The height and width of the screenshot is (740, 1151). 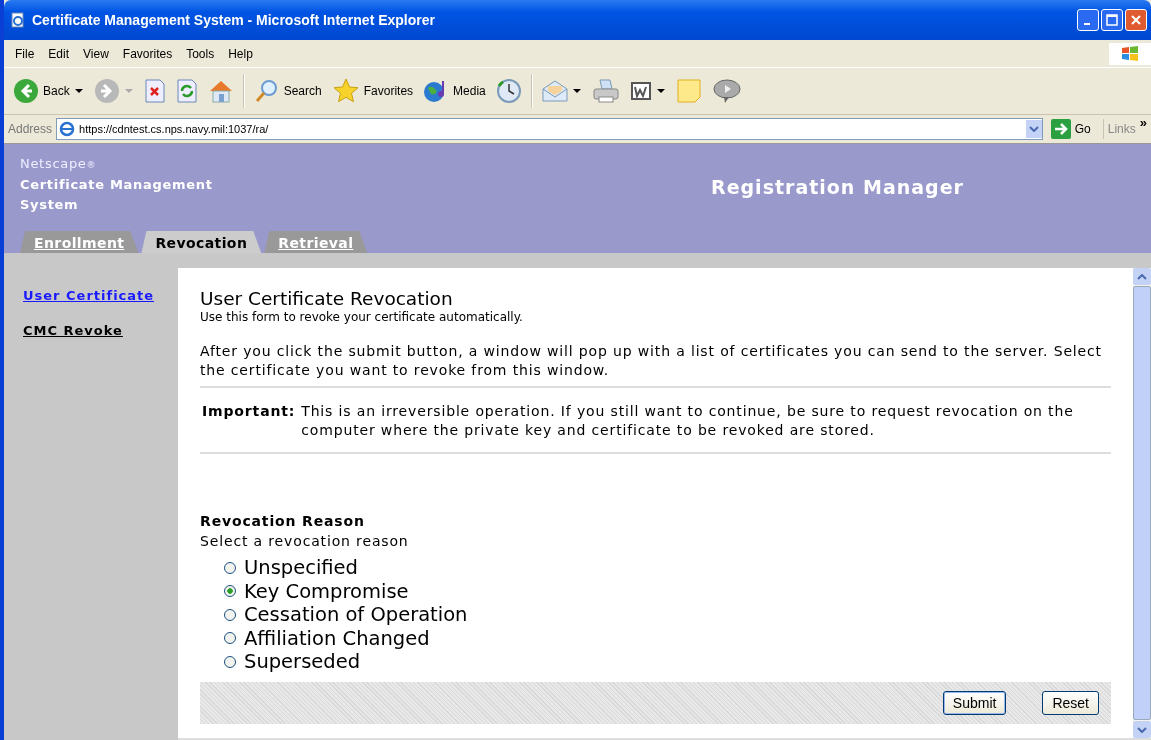 What do you see at coordinates (234, 20) in the screenshot?
I see `window-title: Certificate Management System - Microsoft Internet Explorer` at bounding box center [234, 20].